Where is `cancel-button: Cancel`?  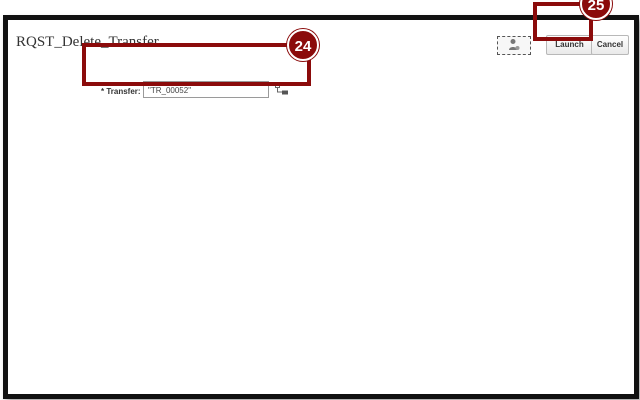 cancel-button: Cancel is located at coordinates (610, 45).